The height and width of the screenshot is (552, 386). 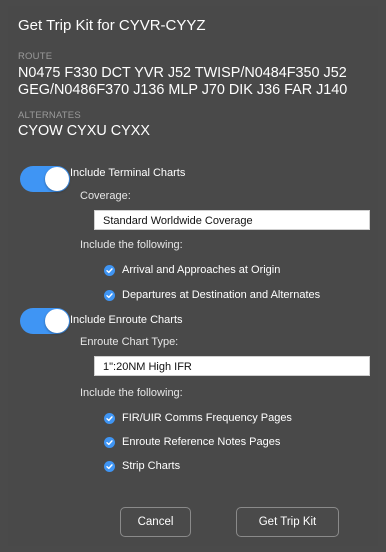 What do you see at coordinates (84, 131) in the screenshot?
I see `alternates-text: CYOW CYXU CYXX` at bounding box center [84, 131].